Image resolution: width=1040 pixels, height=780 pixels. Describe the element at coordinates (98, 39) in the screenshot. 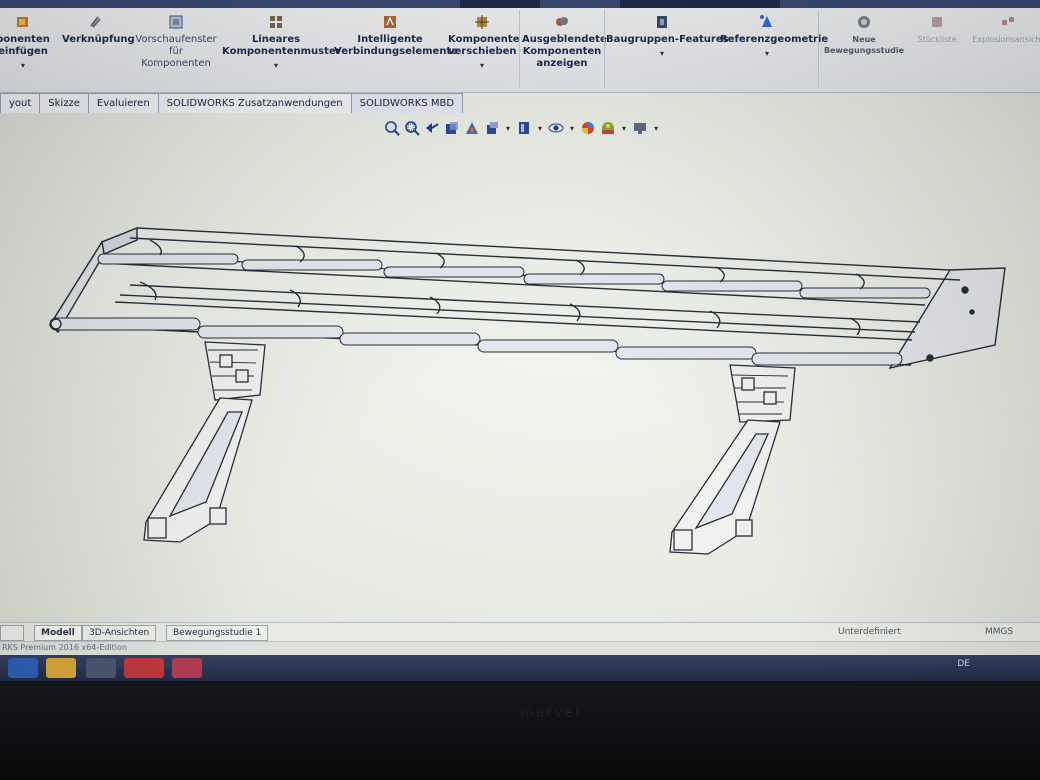

I see `mate-label: Verknüpfung` at that location.